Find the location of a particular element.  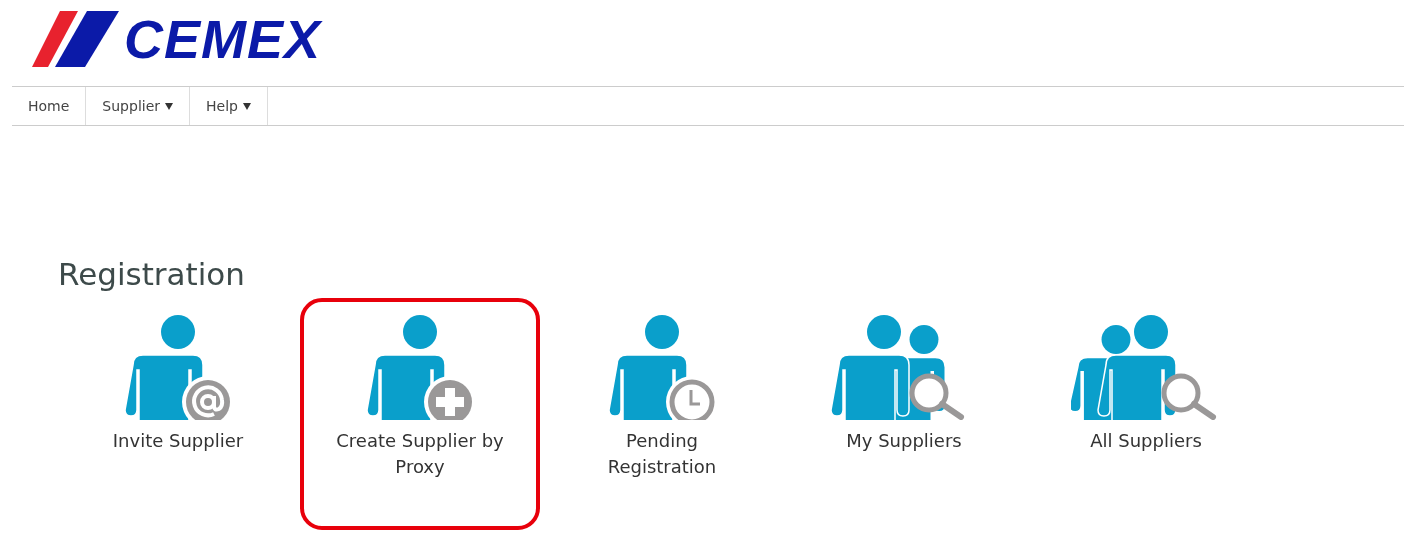

nav-item: Supplier is located at coordinates (138, 106).